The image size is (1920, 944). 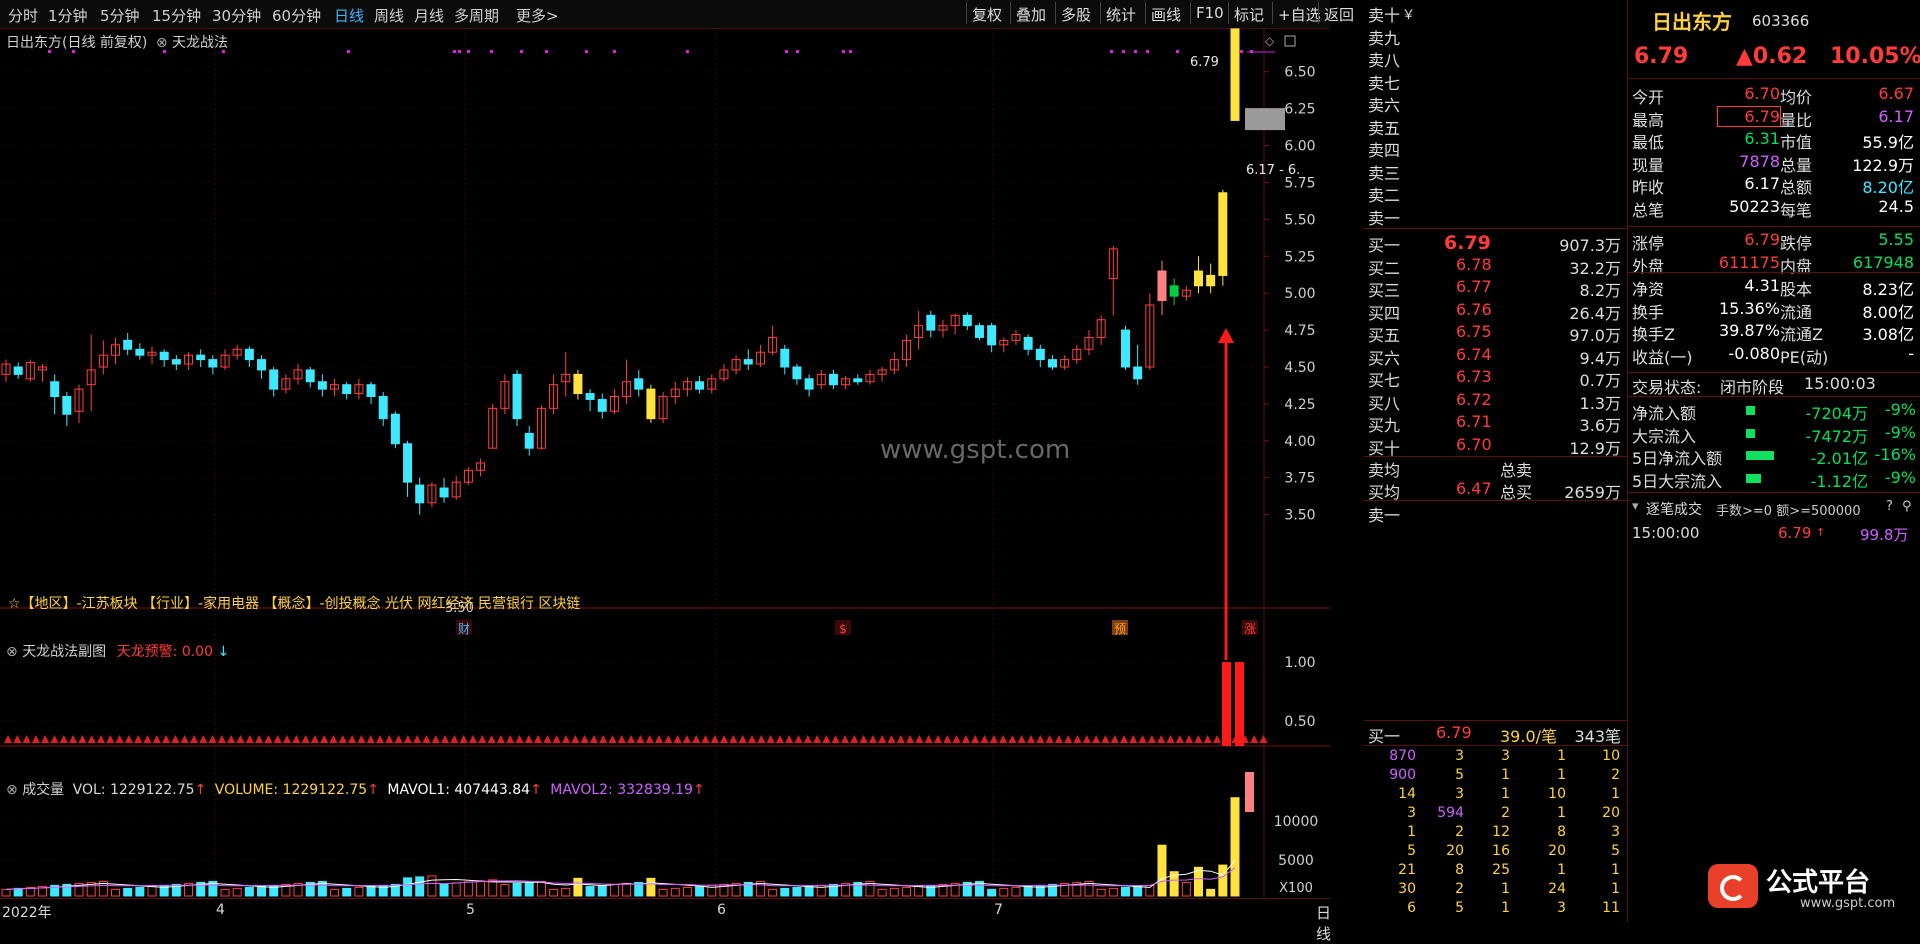 What do you see at coordinates (23, 15) in the screenshot?
I see `period-tab-fenshi: 分时` at bounding box center [23, 15].